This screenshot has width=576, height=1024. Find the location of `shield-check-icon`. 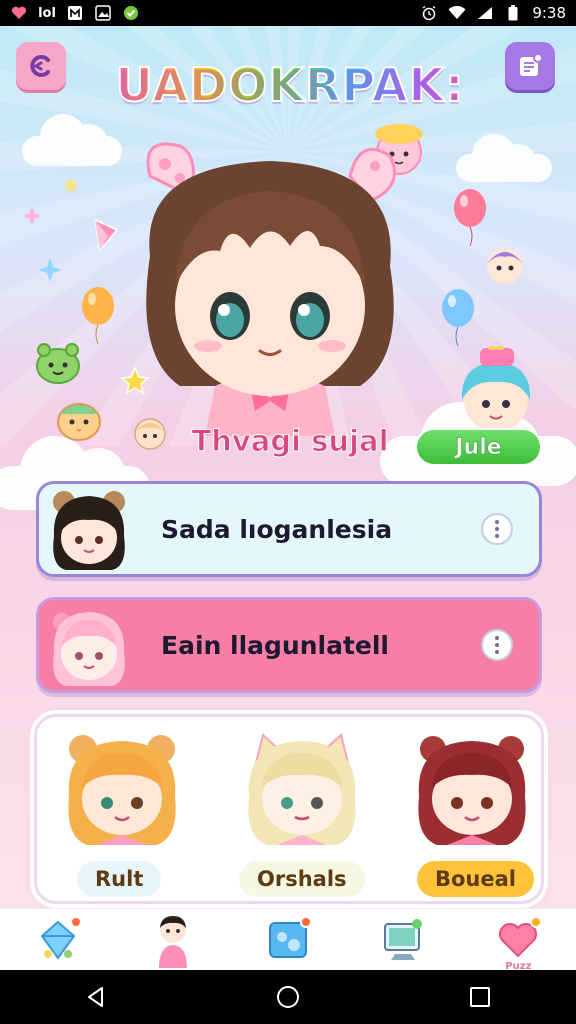

shield-check-icon is located at coordinates (131, 13).